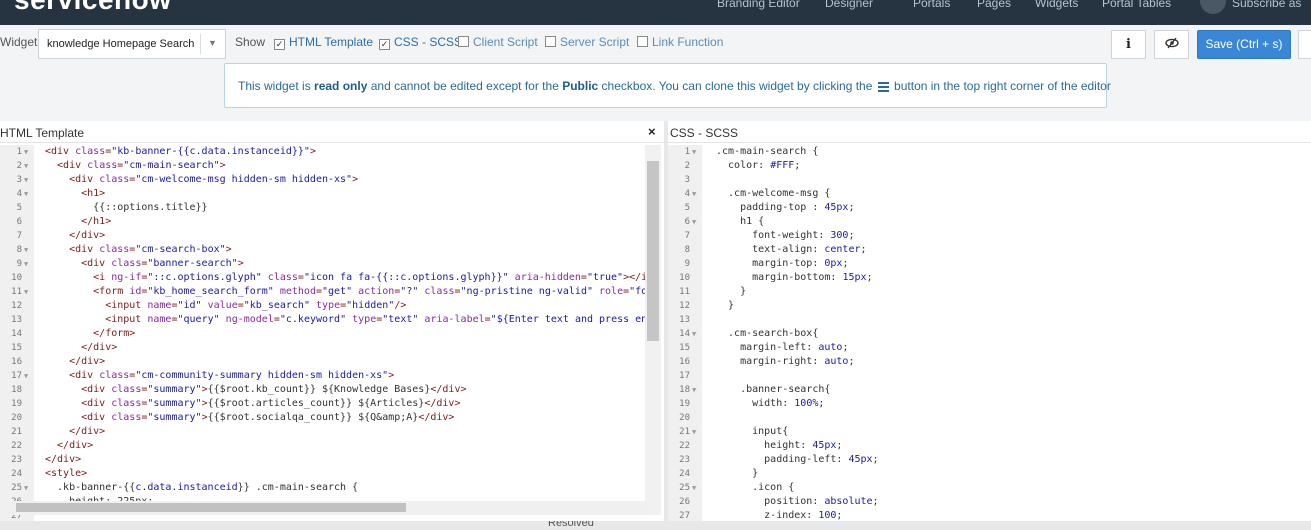 Image resolution: width=1311 pixels, height=530 pixels. What do you see at coordinates (725, 305) in the screenshot?
I see `code-text: }` at bounding box center [725, 305].